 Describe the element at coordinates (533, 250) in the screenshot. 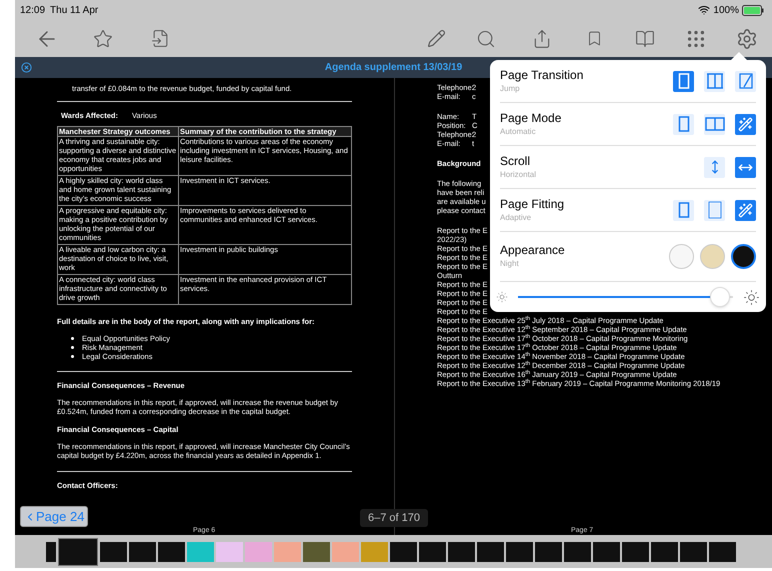

I see `setting-title: Appearance` at that location.